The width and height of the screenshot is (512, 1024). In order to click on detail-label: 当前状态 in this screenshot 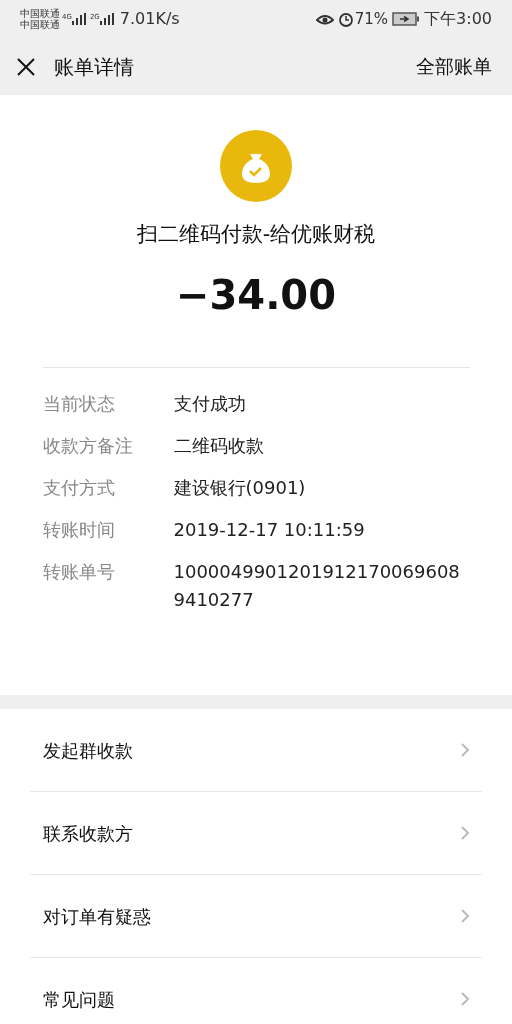, I will do `click(79, 403)`.